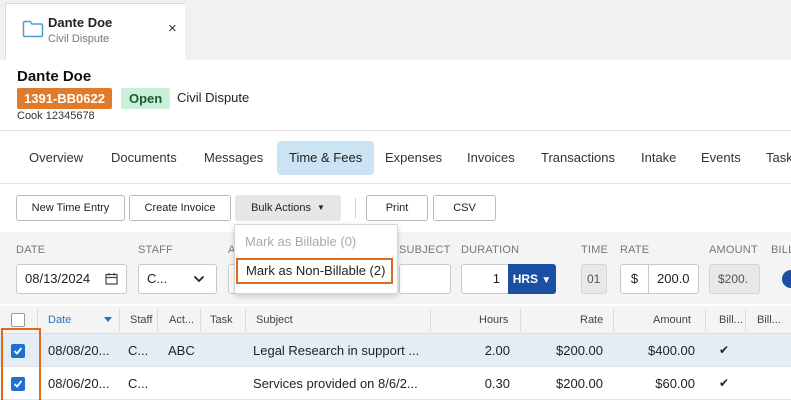 The width and height of the screenshot is (791, 400). I want to click on duration-label: DURATION, so click(490, 250).